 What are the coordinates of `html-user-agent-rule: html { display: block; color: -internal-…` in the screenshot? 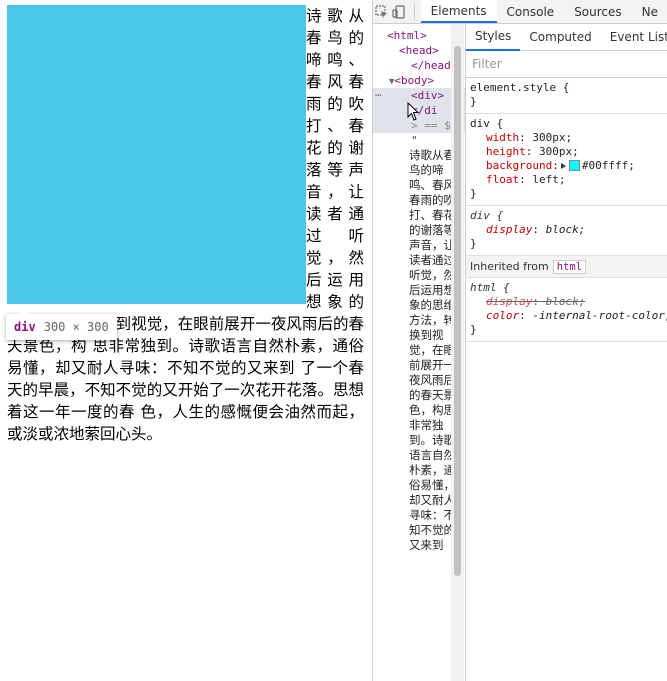 It's located at (566, 310).